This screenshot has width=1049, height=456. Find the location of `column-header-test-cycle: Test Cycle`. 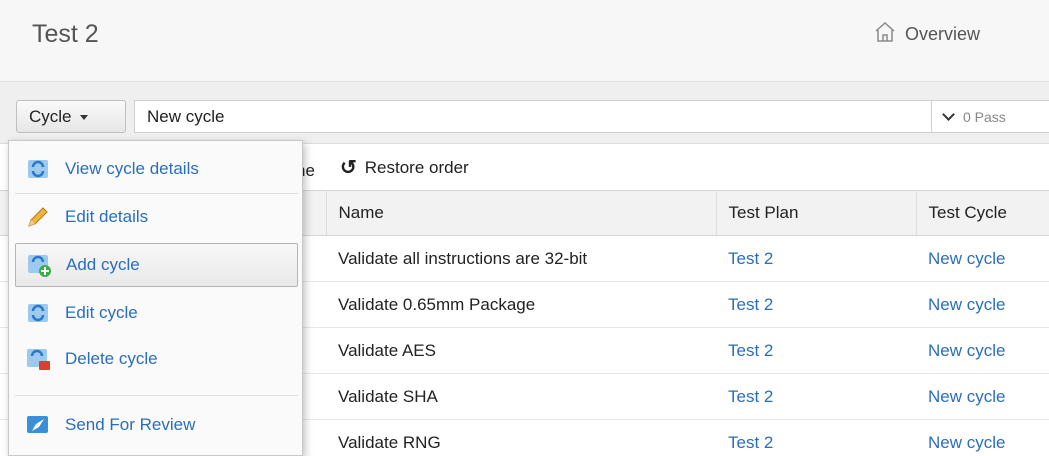

column-header-test-cycle: Test Cycle is located at coordinates (982, 213).